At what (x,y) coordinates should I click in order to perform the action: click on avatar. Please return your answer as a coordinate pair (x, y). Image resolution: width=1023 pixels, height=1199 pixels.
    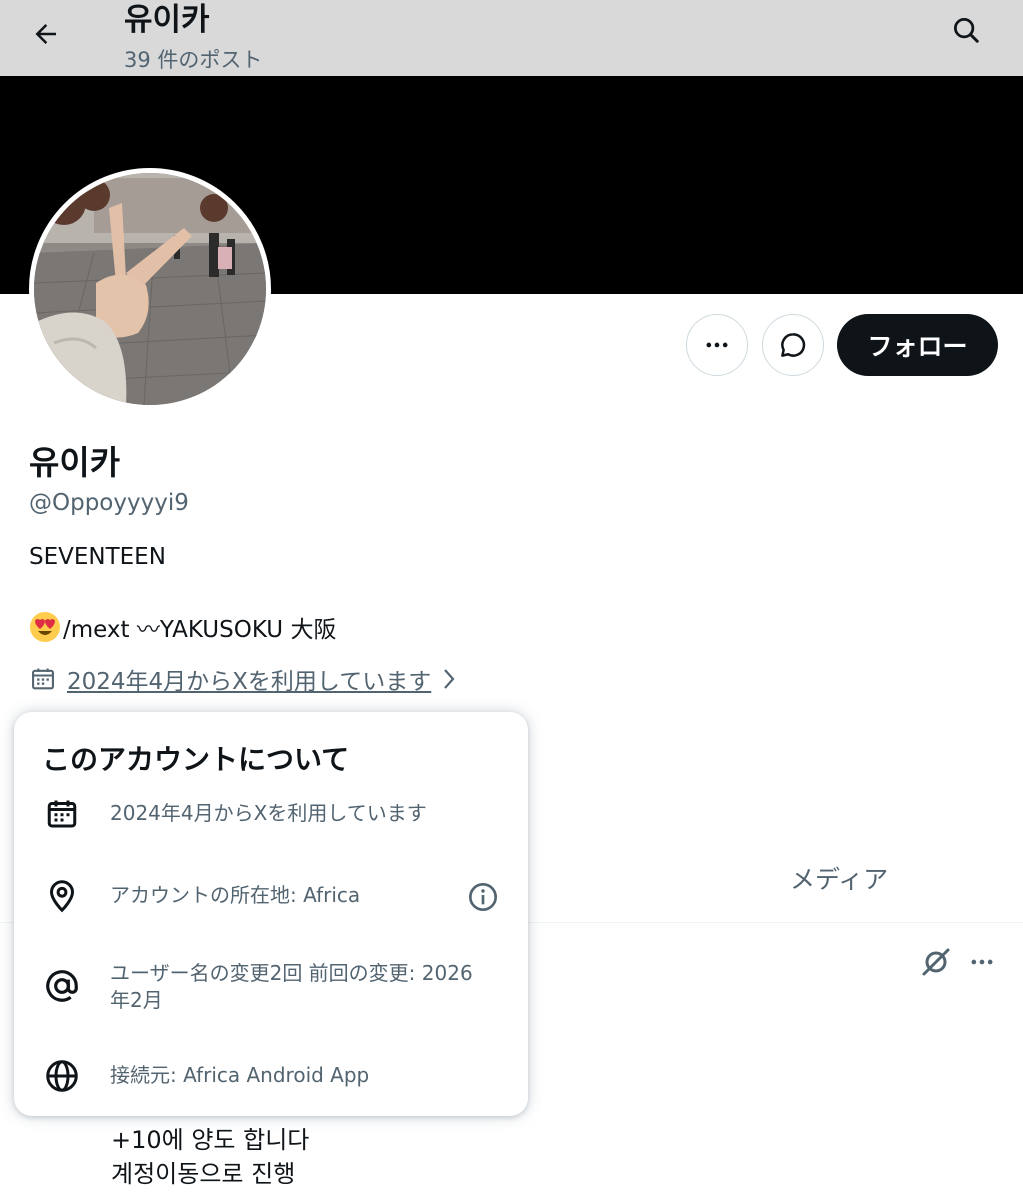
    Looking at the image, I should click on (150, 289).